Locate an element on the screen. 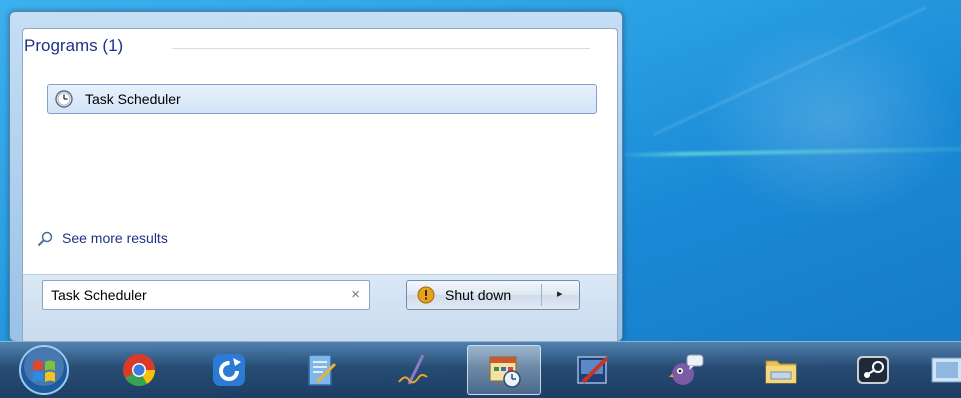  taskbar-item-partial is located at coordinates (943, 370).